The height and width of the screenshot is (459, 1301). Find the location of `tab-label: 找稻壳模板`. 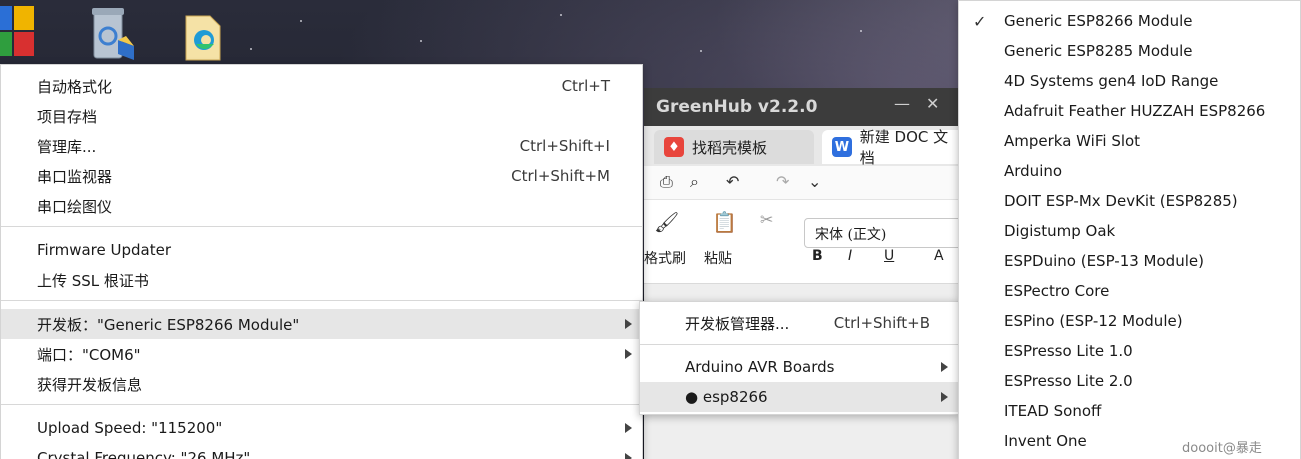

tab-label: 找稻壳模板 is located at coordinates (730, 147).